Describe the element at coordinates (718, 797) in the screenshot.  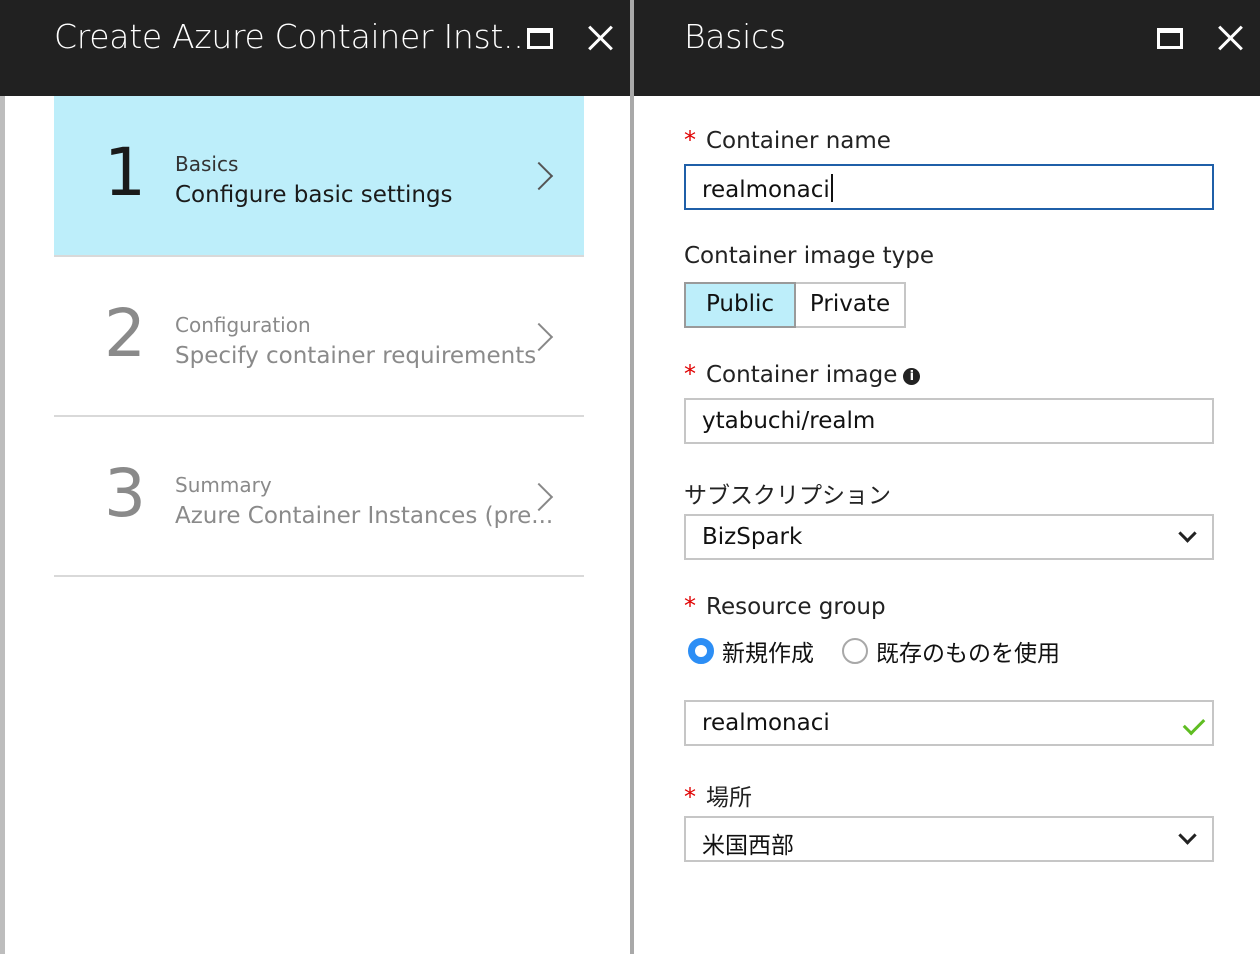
I see `location-label: * 場所` at that location.